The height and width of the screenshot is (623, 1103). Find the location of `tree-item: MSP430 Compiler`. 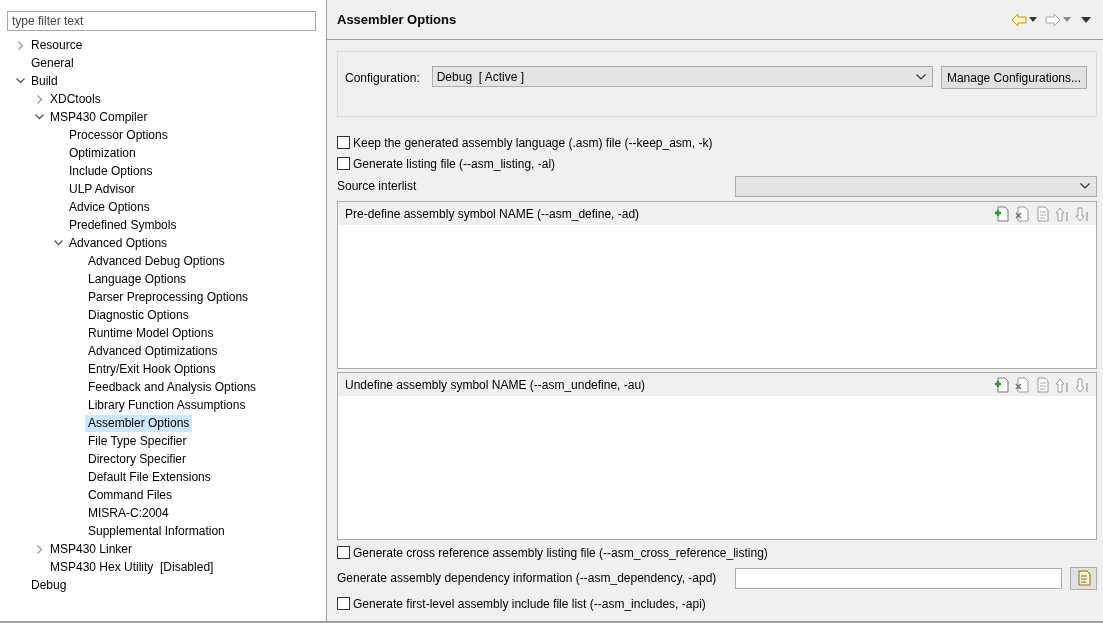

tree-item: MSP430 Compiler is located at coordinates (99, 117).